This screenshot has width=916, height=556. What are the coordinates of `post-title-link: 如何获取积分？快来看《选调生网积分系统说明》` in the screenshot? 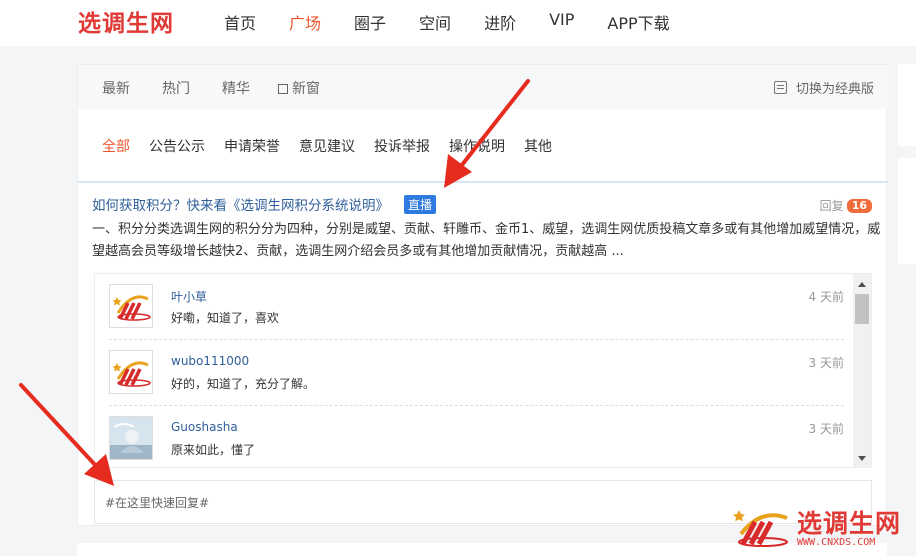 It's located at (240, 204).